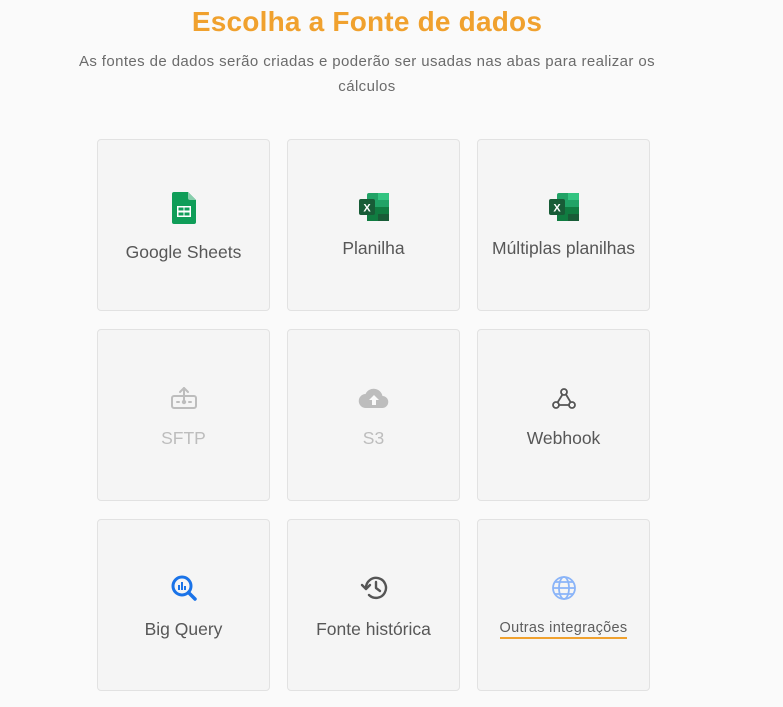  Describe the element at coordinates (373, 438) in the screenshot. I see `source-label: S3` at that location.